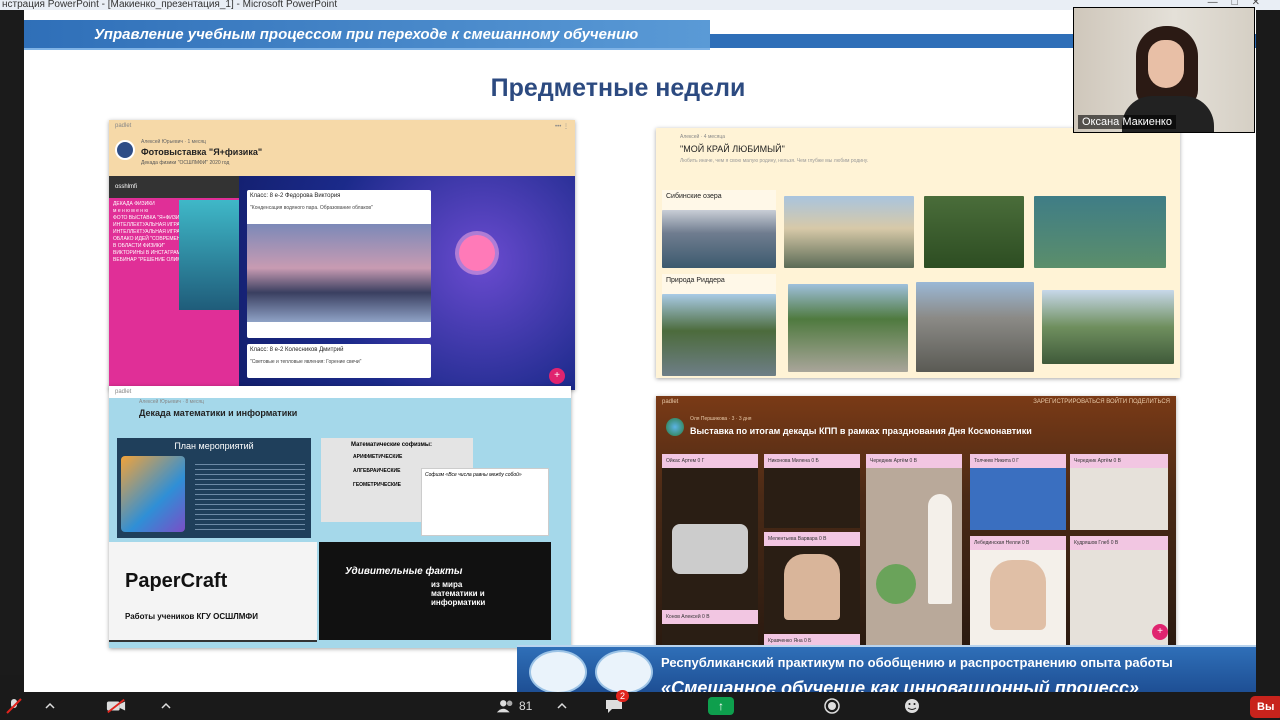 Image resolution: width=1280 pixels, height=720 pixels. I want to click on facts-subtitle: из мира математики и информатики, so click(458, 593).